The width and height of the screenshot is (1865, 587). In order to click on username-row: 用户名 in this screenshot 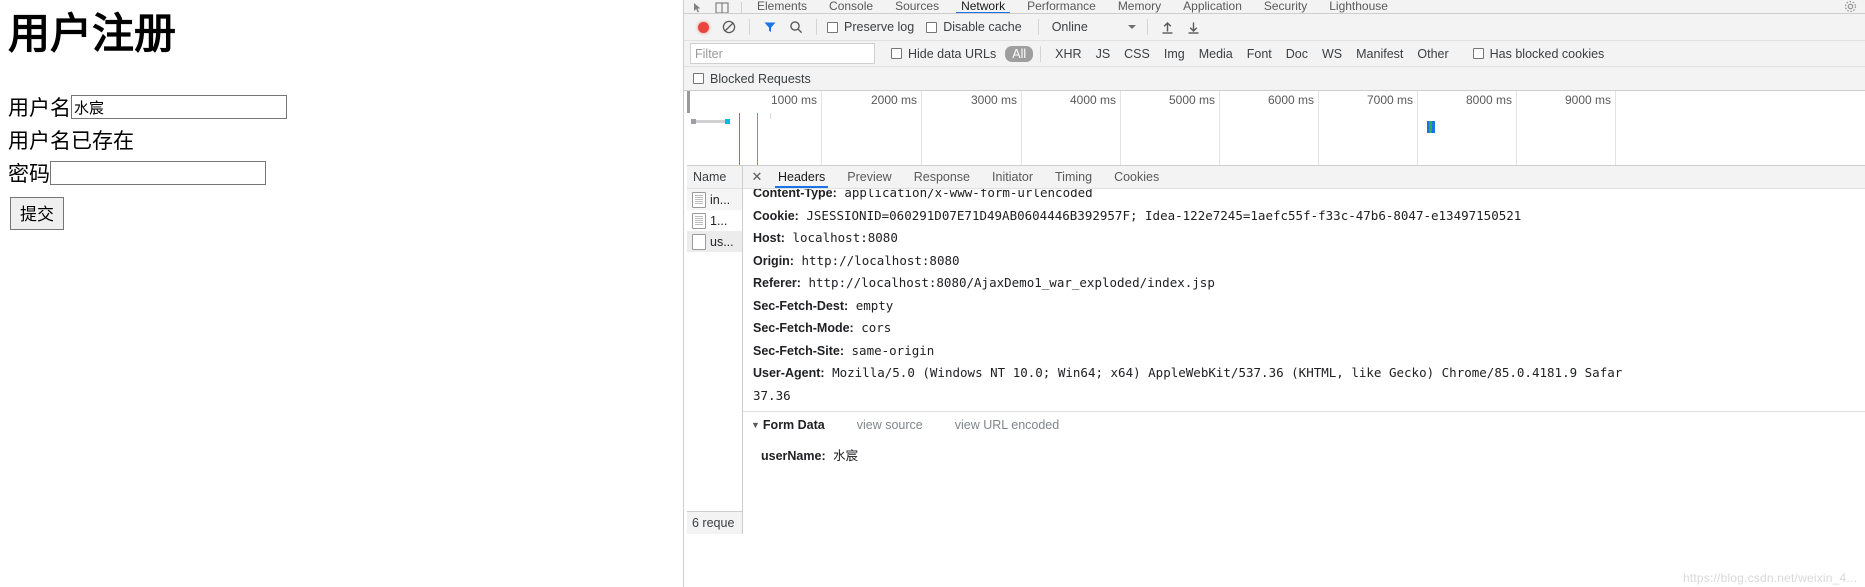, I will do `click(345, 107)`.